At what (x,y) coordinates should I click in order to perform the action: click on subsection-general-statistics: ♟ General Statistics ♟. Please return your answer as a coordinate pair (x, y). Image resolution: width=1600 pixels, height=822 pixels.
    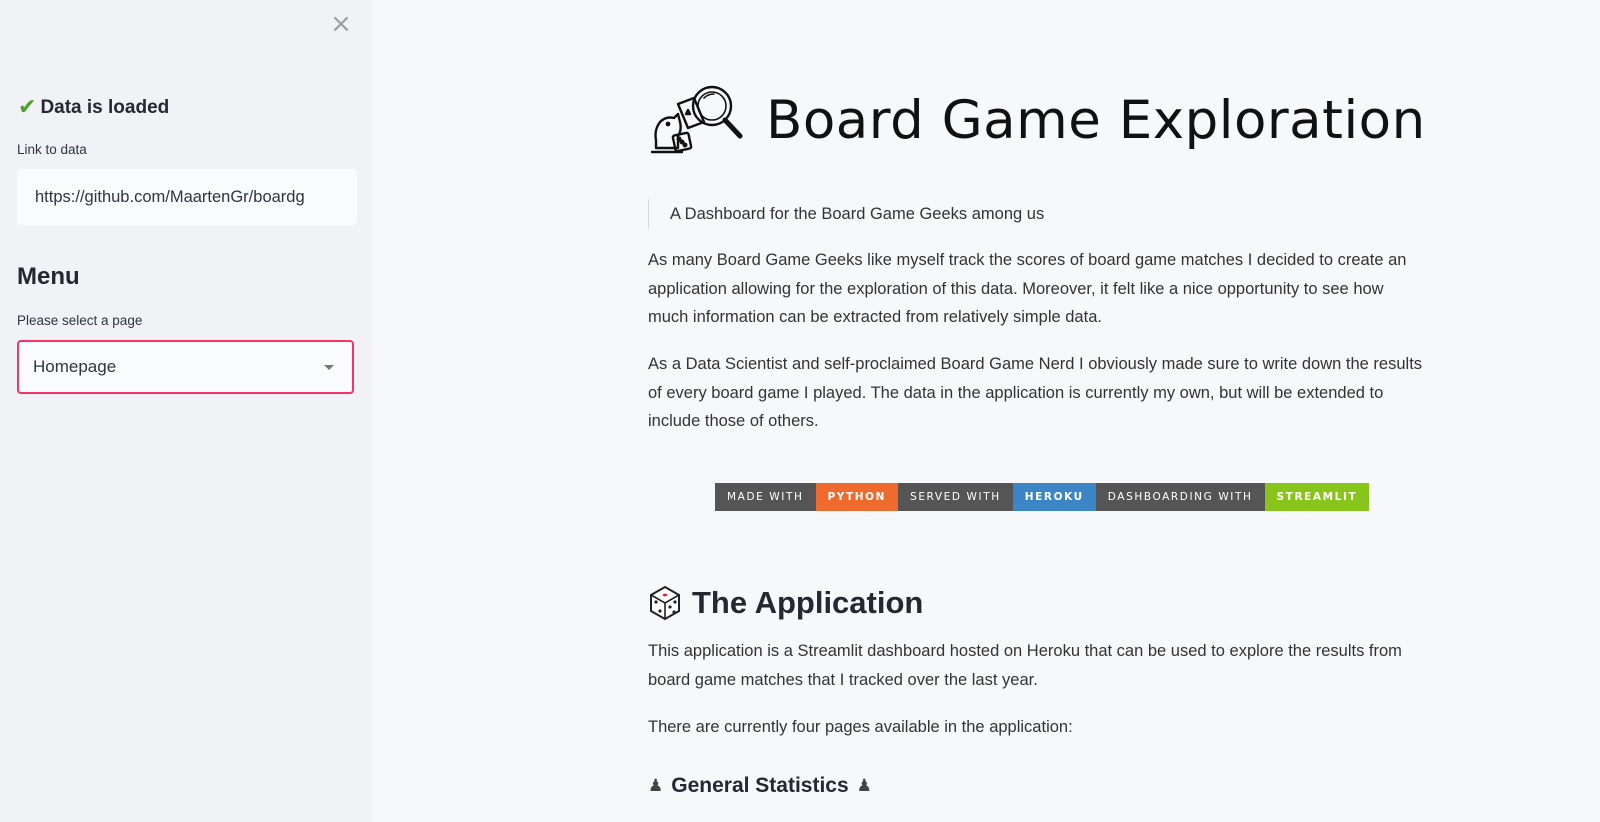
    Looking at the image, I should click on (760, 786).